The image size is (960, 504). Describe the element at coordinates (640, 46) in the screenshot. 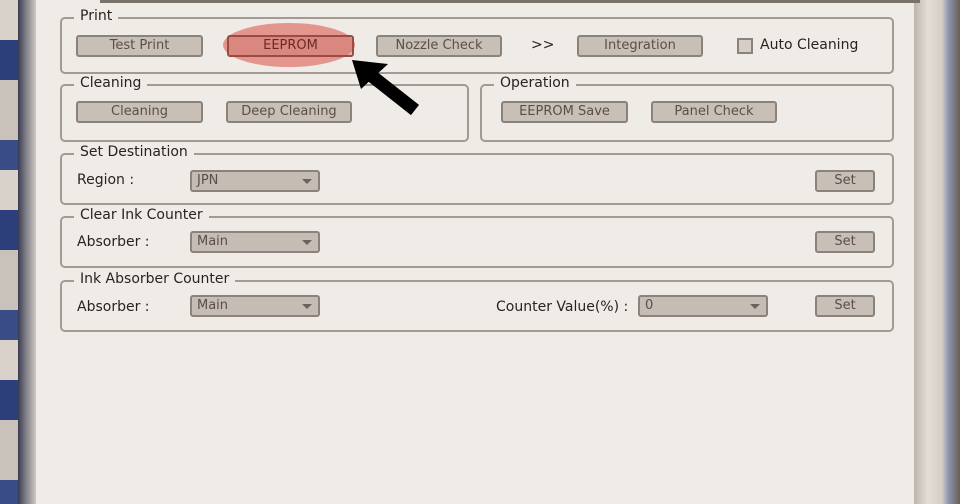

I see `integration-button: Integration` at that location.